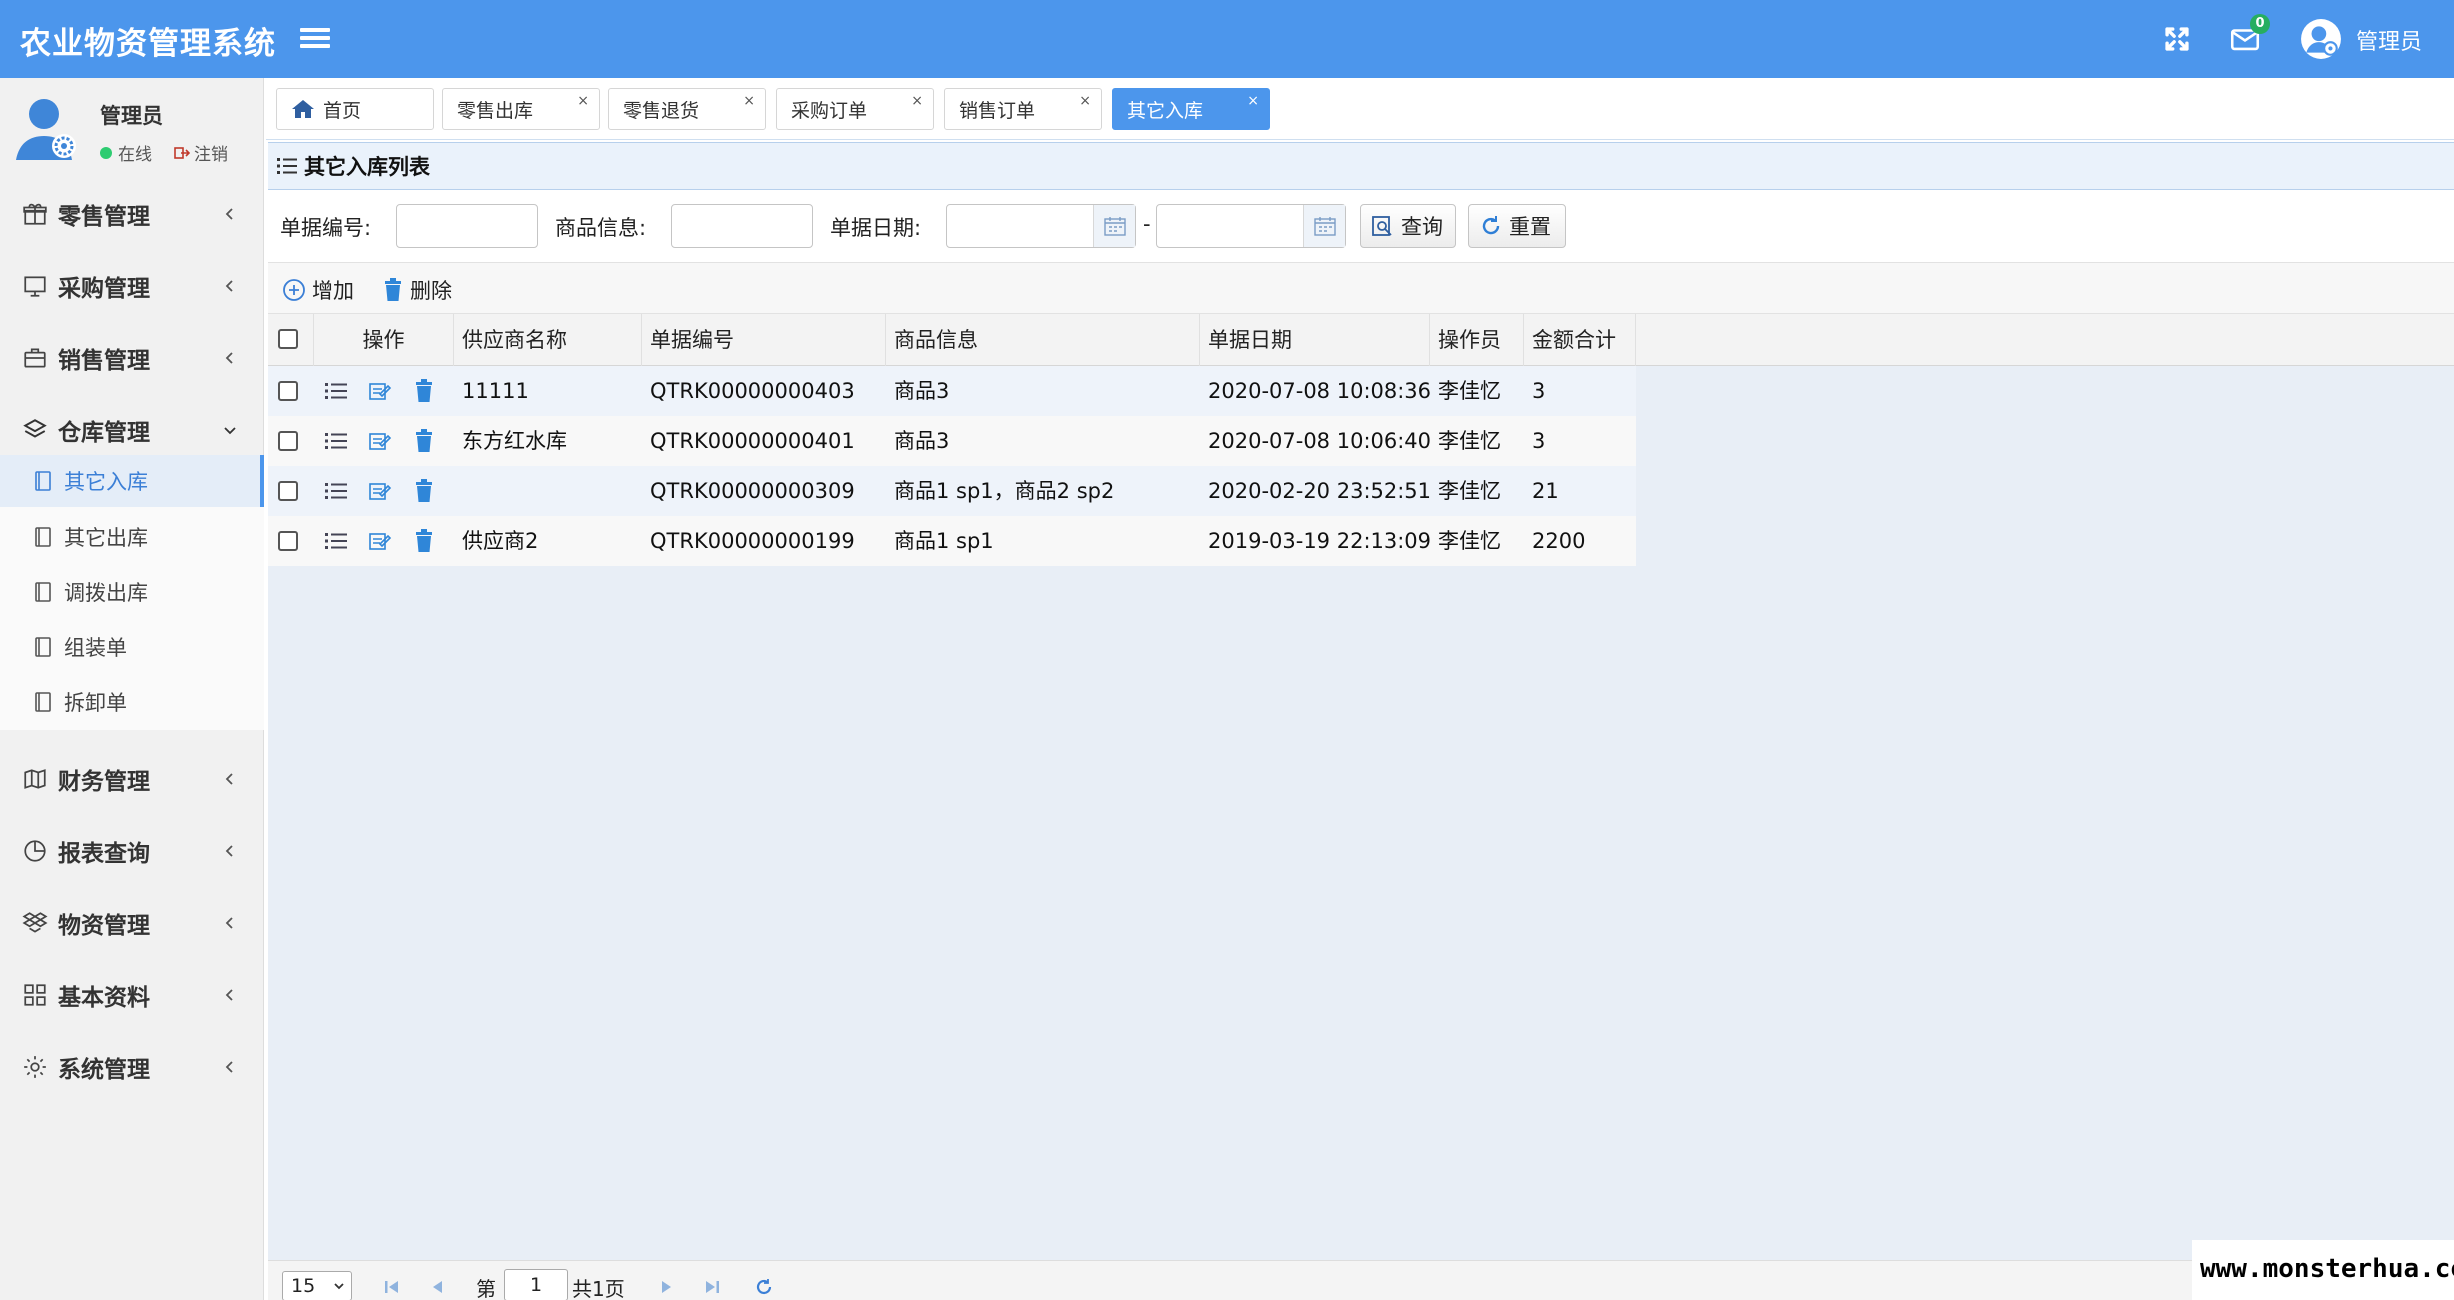 The height and width of the screenshot is (1300, 2454). What do you see at coordinates (666, 1287) in the screenshot?
I see `next-page-icon` at bounding box center [666, 1287].